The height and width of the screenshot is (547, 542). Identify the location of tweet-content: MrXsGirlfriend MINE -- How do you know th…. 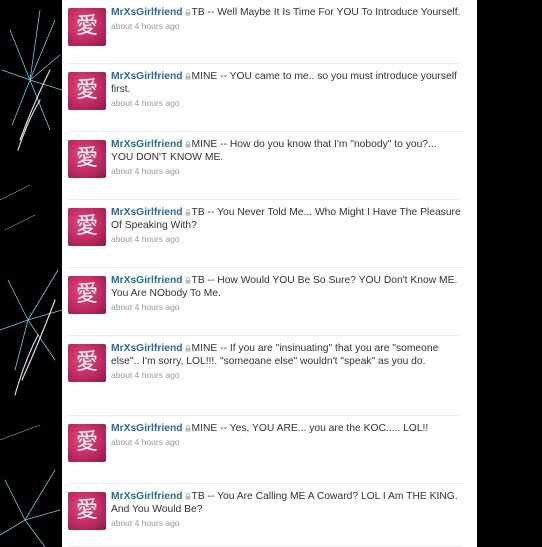
(286, 157).